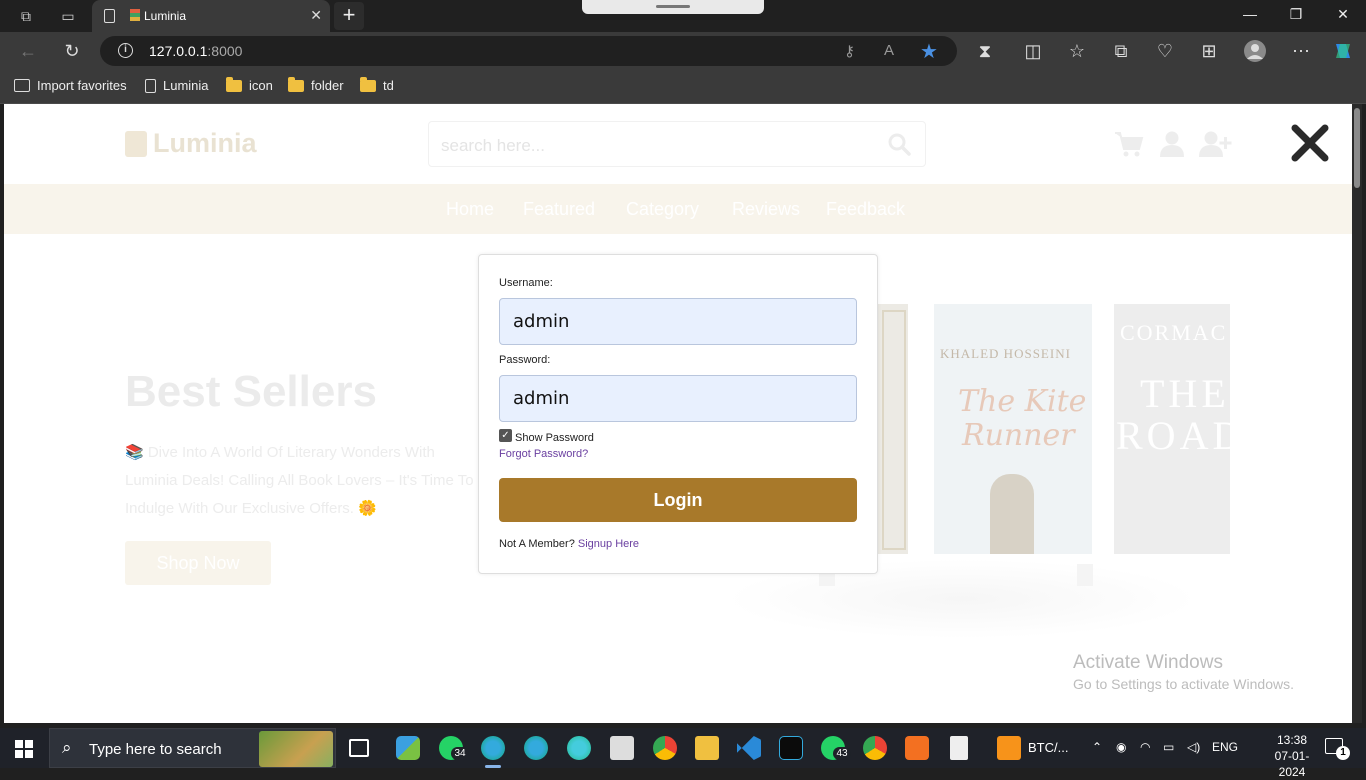  What do you see at coordinates (195, 51) in the screenshot?
I see `url-text: 127.0.0.1:8000` at bounding box center [195, 51].